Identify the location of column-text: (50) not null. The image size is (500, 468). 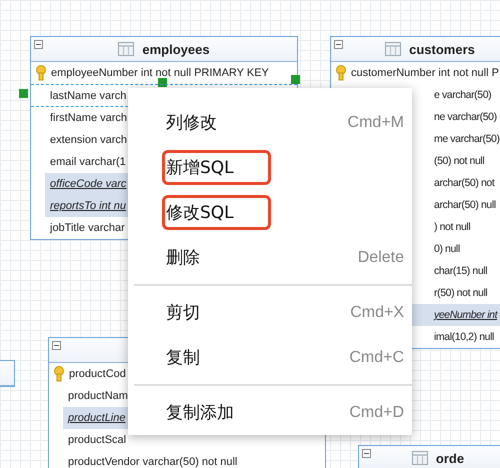
(459, 161).